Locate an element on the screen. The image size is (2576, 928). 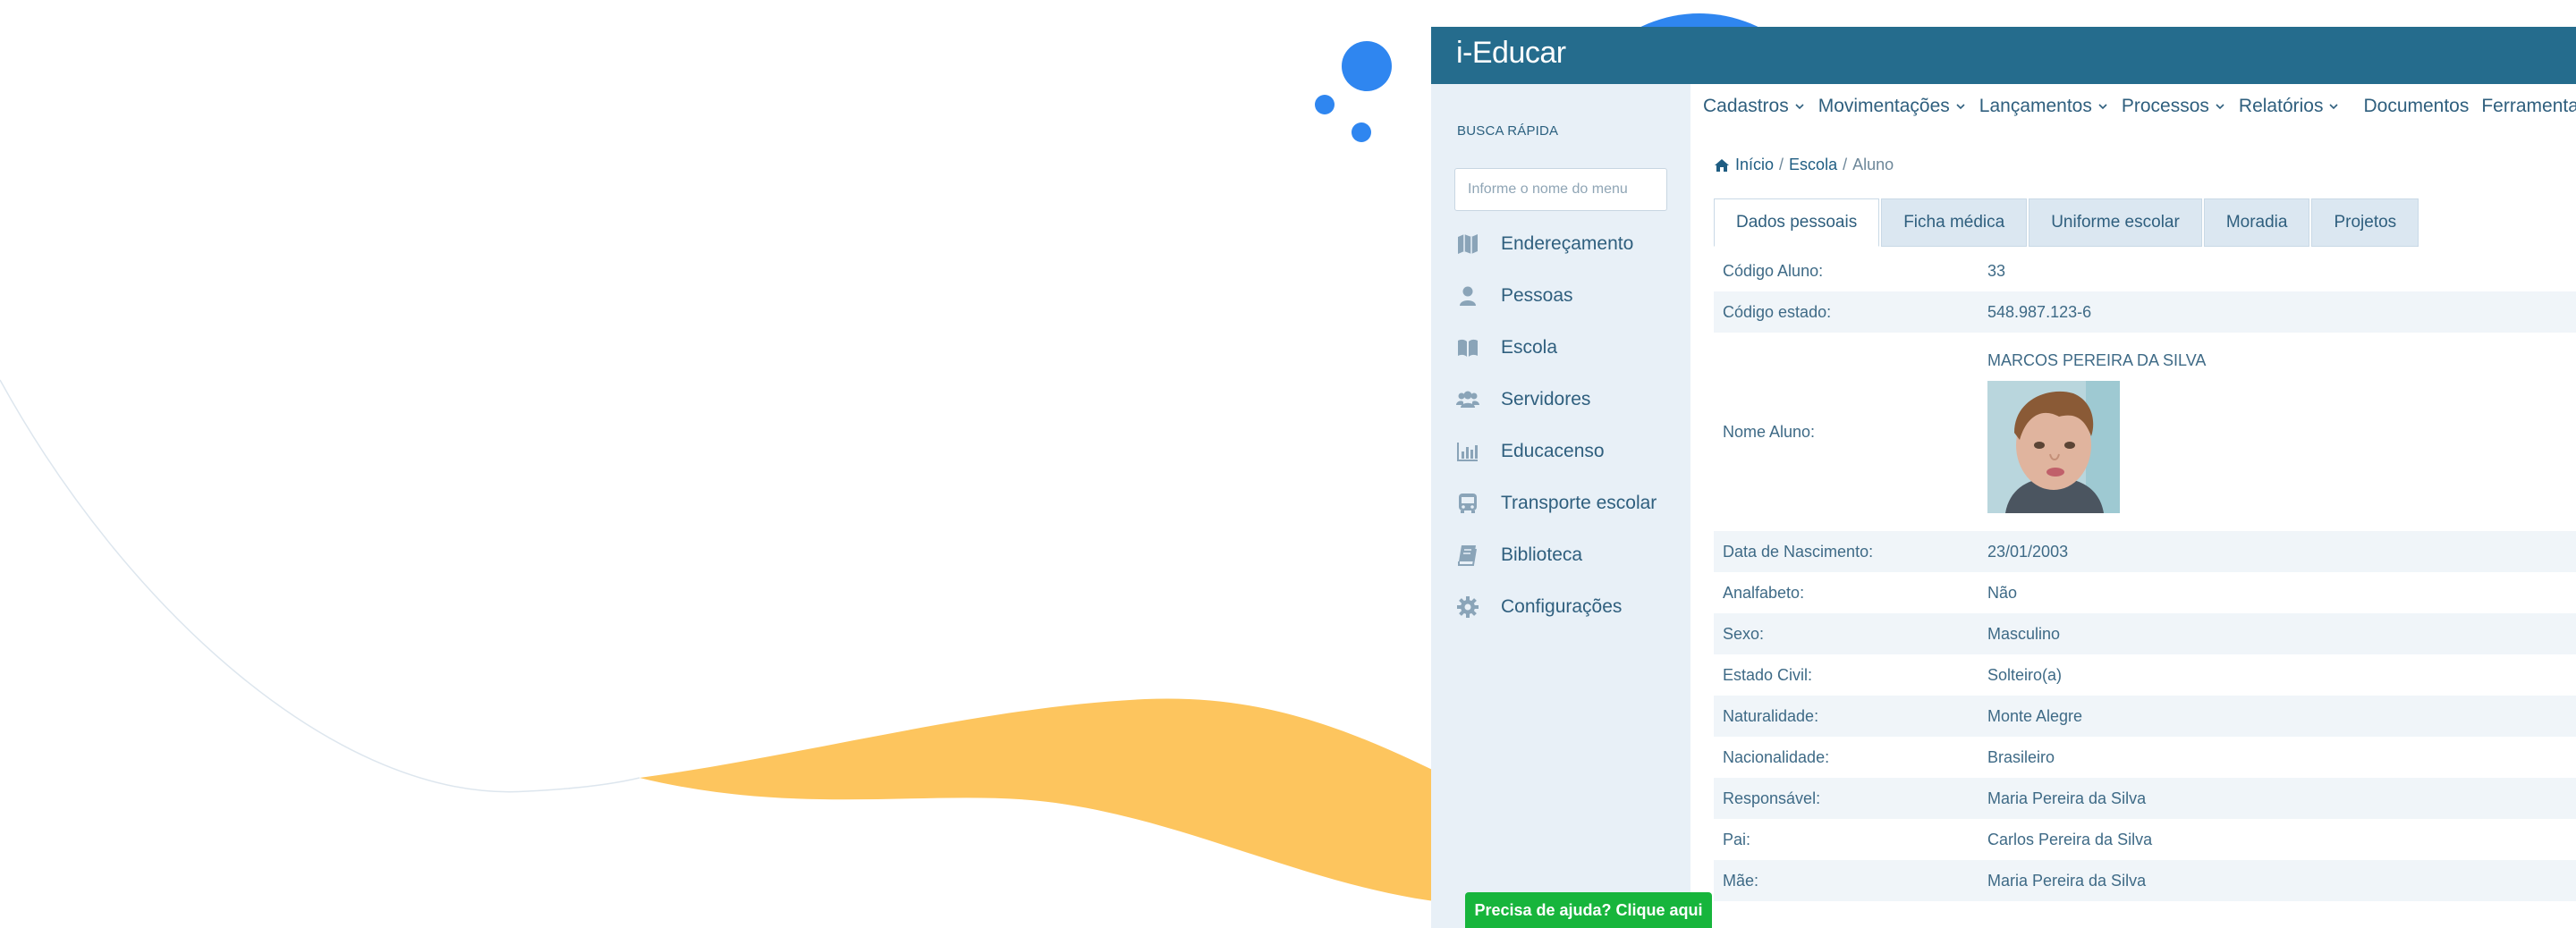
field-label: Naturalidade: is located at coordinates (1771, 716).